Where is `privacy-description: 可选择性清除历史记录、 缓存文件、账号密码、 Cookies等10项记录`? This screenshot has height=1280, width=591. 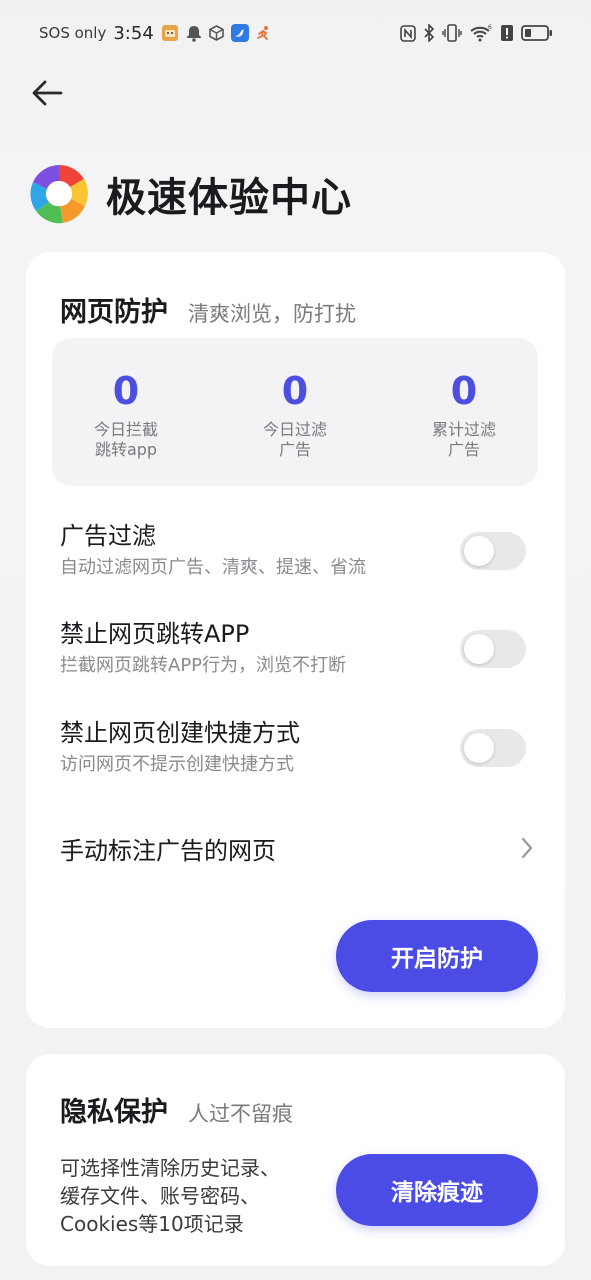 privacy-description: 可选择性清除历史记录、 缓存文件、账号密码、 Cookies等10项记录 is located at coordinates (195, 1196).